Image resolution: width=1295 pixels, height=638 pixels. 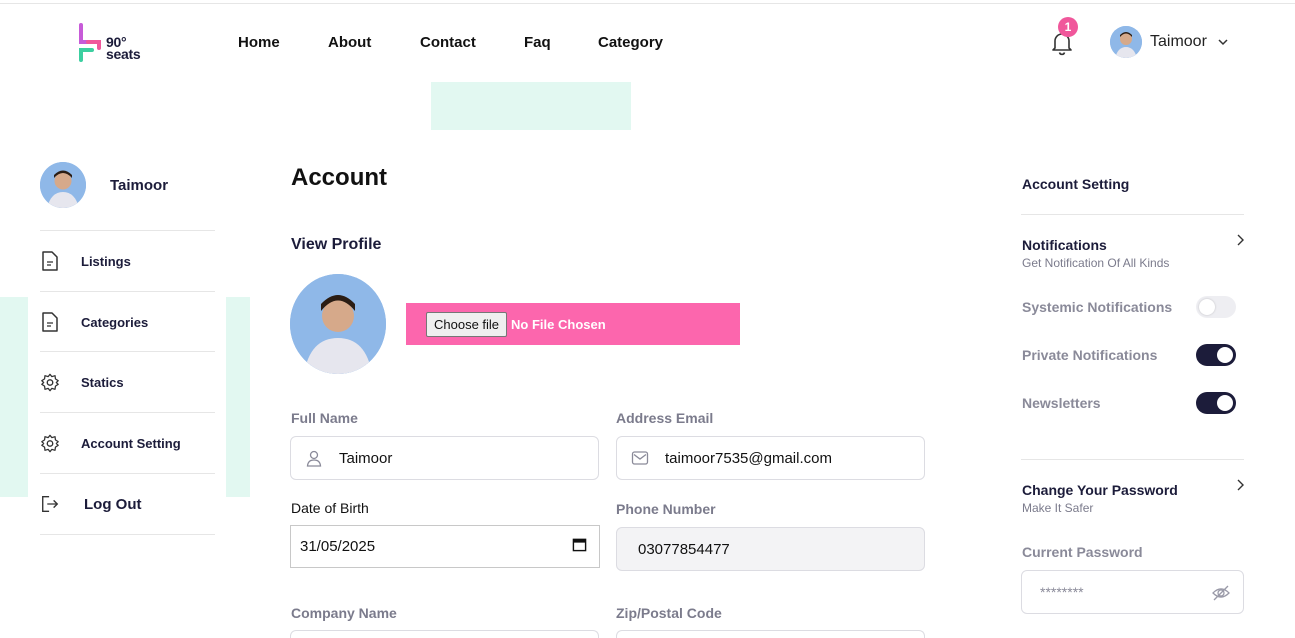 I want to click on user-menu: Taimoor, so click(x=1169, y=42).